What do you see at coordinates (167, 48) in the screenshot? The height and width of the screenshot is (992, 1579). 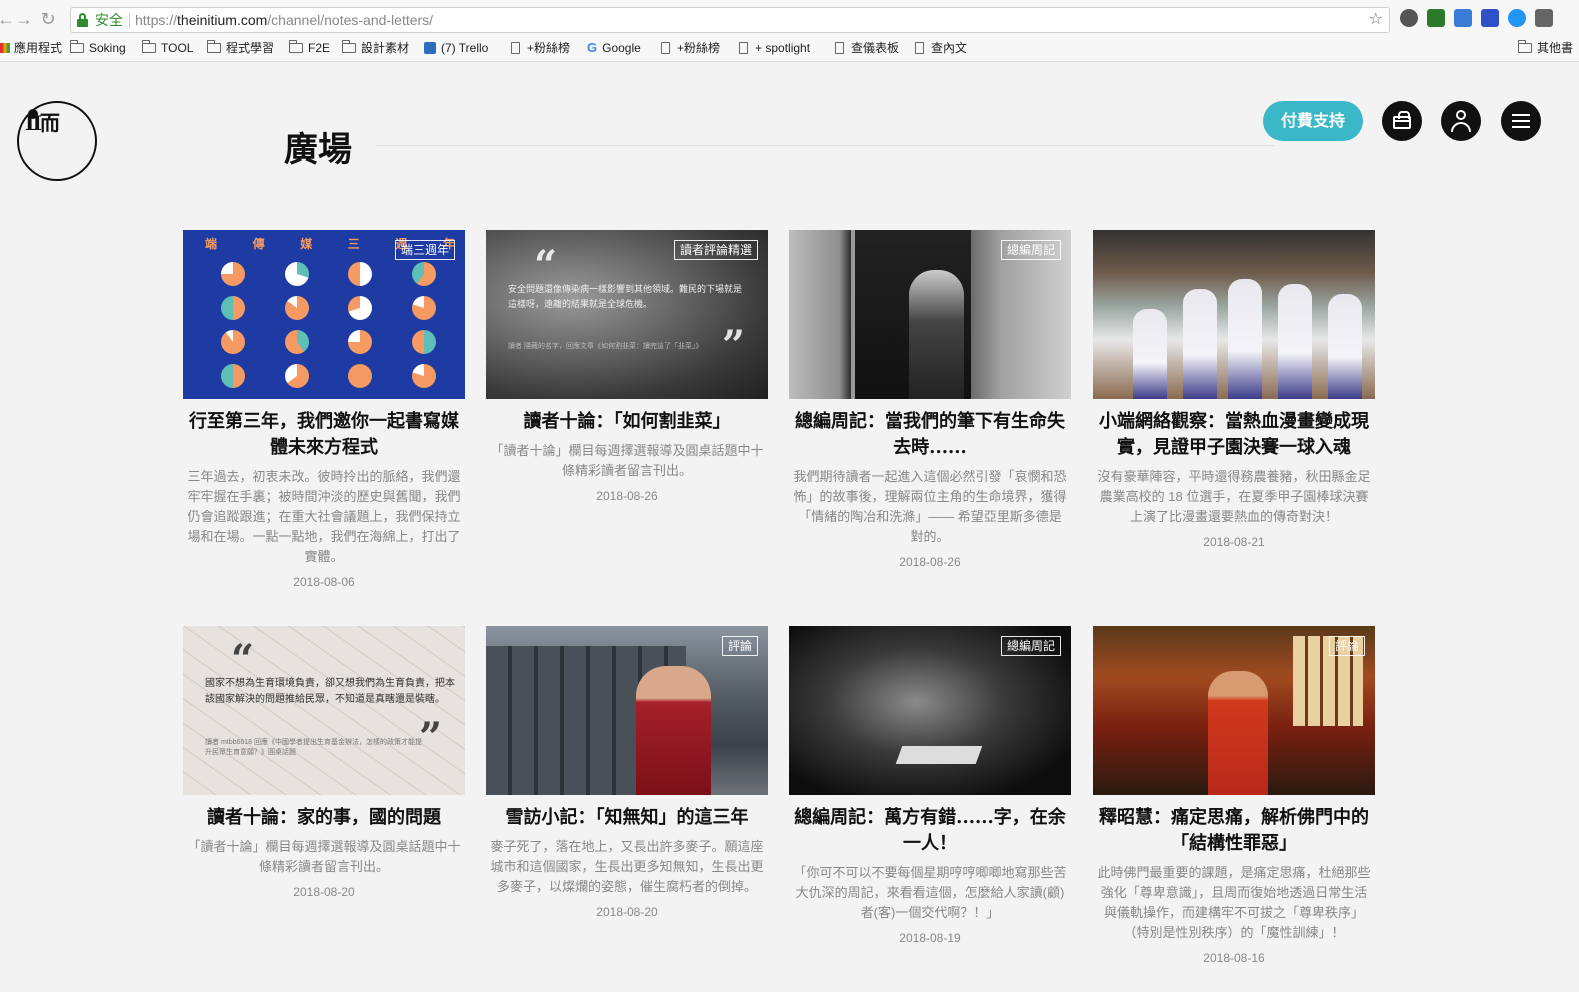 I see `bookmark-folder: TOOL` at bounding box center [167, 48].